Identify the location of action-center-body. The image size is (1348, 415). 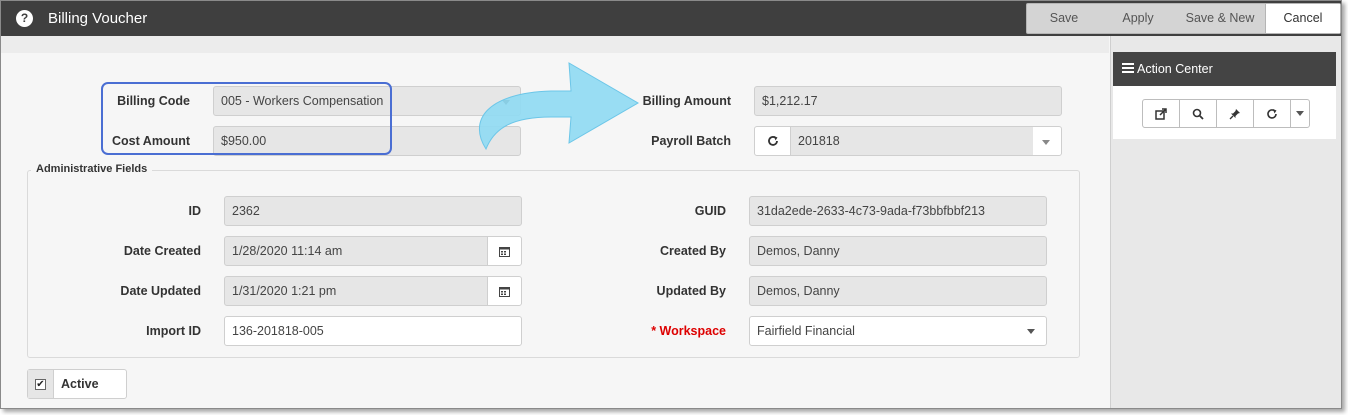
(1224, 112).